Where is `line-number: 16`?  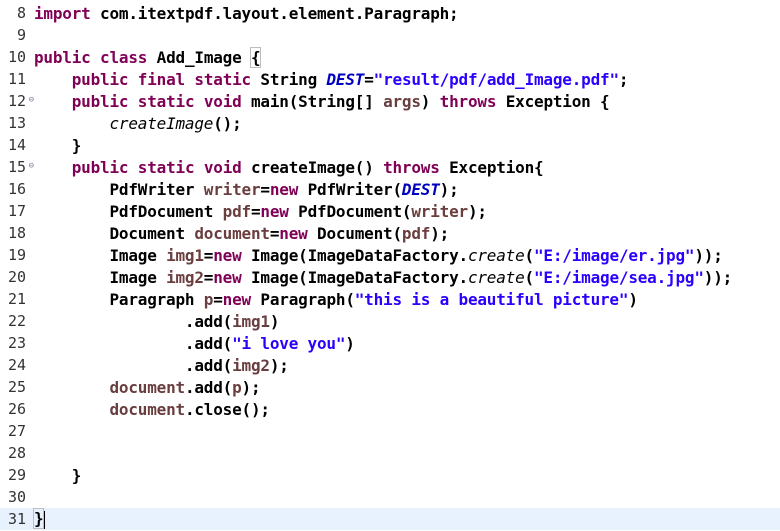 line-number: 16 is located at coordinates (13, 189).